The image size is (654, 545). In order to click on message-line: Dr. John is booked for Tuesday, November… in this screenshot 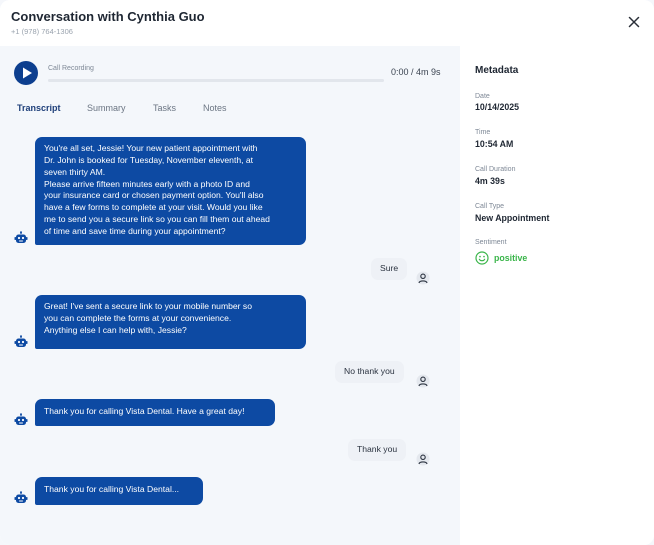, I will do `click(149, 159)`.